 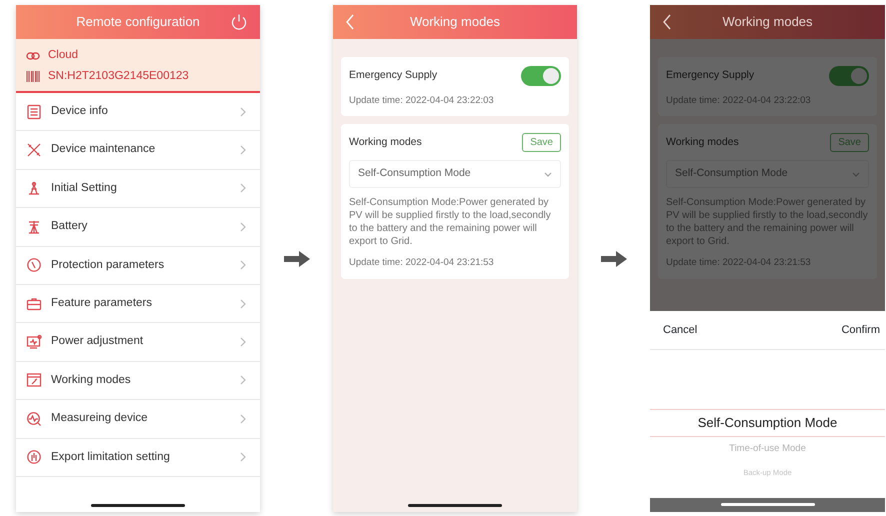 What do you see at coordinates (34, 418) in the screenshot?
I see `pulse-magnifier-icon` at bounding box center [34, 418].